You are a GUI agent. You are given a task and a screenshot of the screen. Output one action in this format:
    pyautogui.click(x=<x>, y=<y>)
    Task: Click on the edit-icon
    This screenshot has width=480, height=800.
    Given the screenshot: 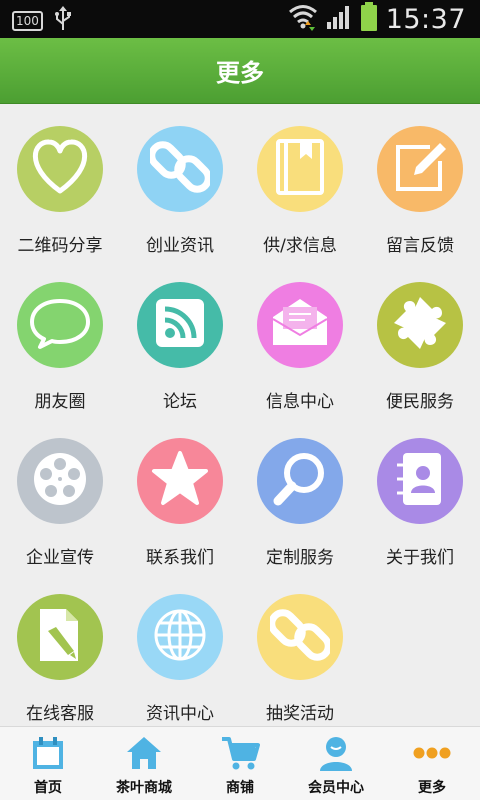 What is the action you would take?
    pyautogui.click(x=420, y=169)
    